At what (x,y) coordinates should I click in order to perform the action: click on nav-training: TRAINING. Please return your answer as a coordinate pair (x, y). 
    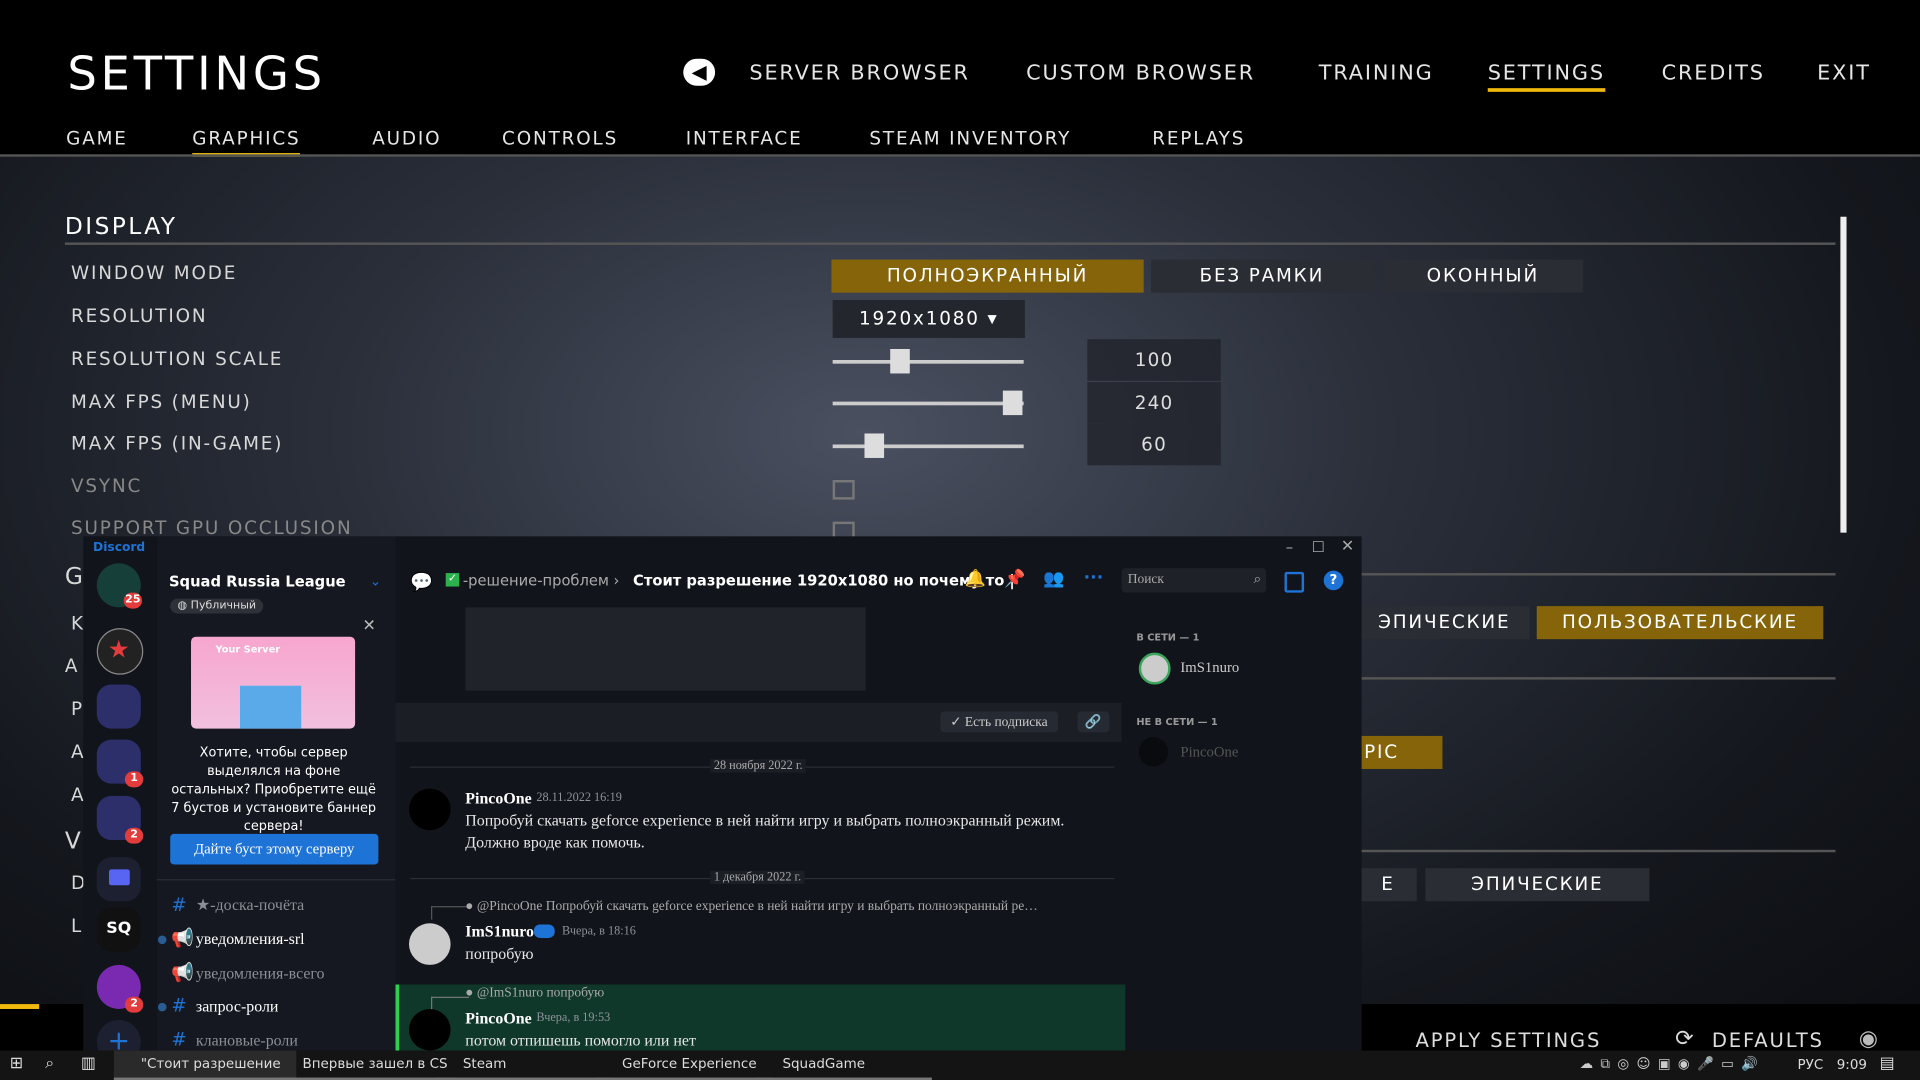
    Looking at the image, I should click on (1376, 73).